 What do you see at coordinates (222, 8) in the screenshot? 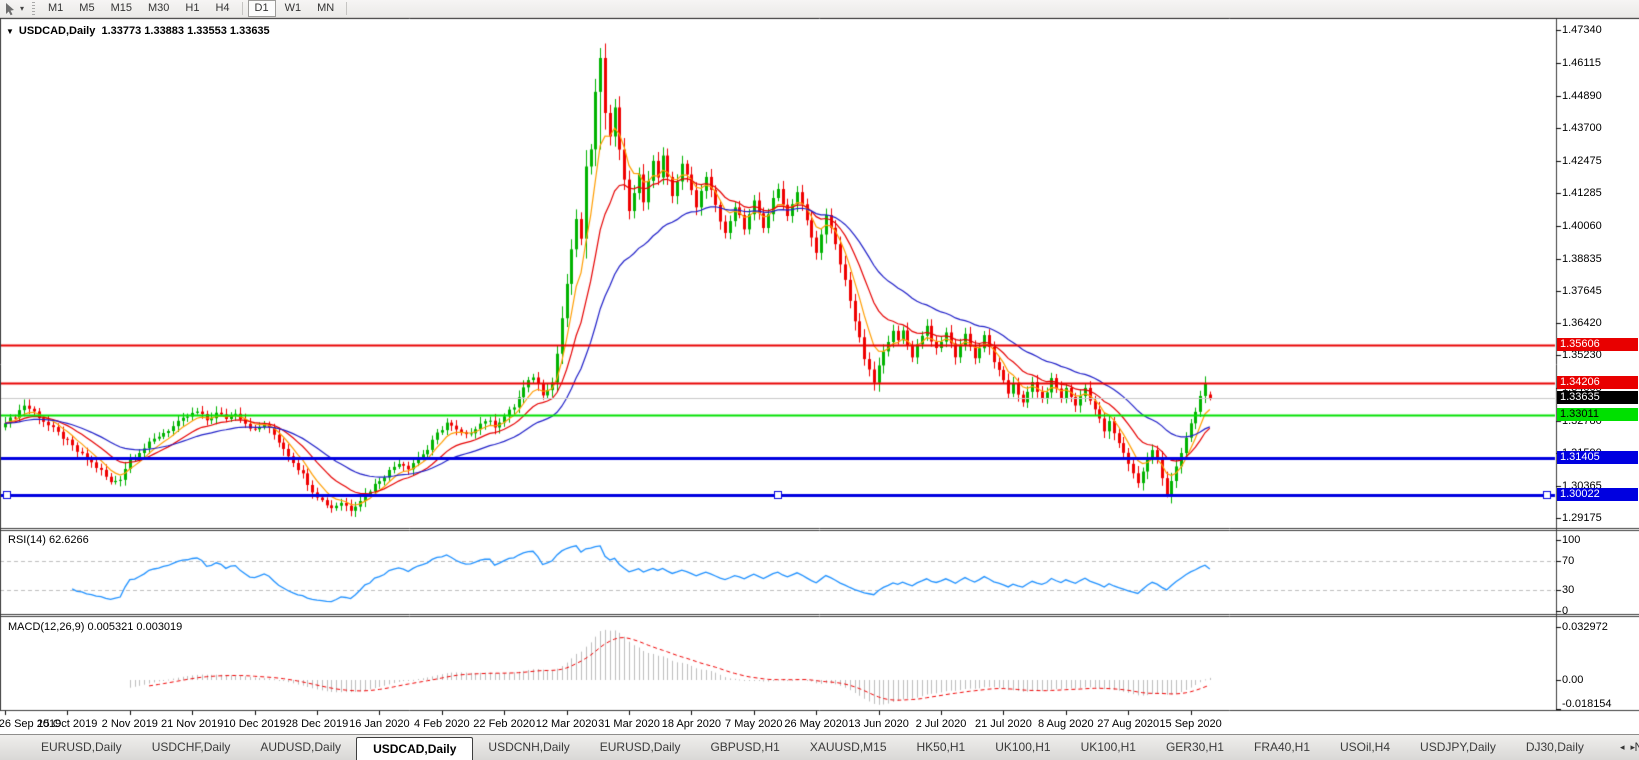
I see `timeframe-button-h4: H4` at bounding box center [222, 8].